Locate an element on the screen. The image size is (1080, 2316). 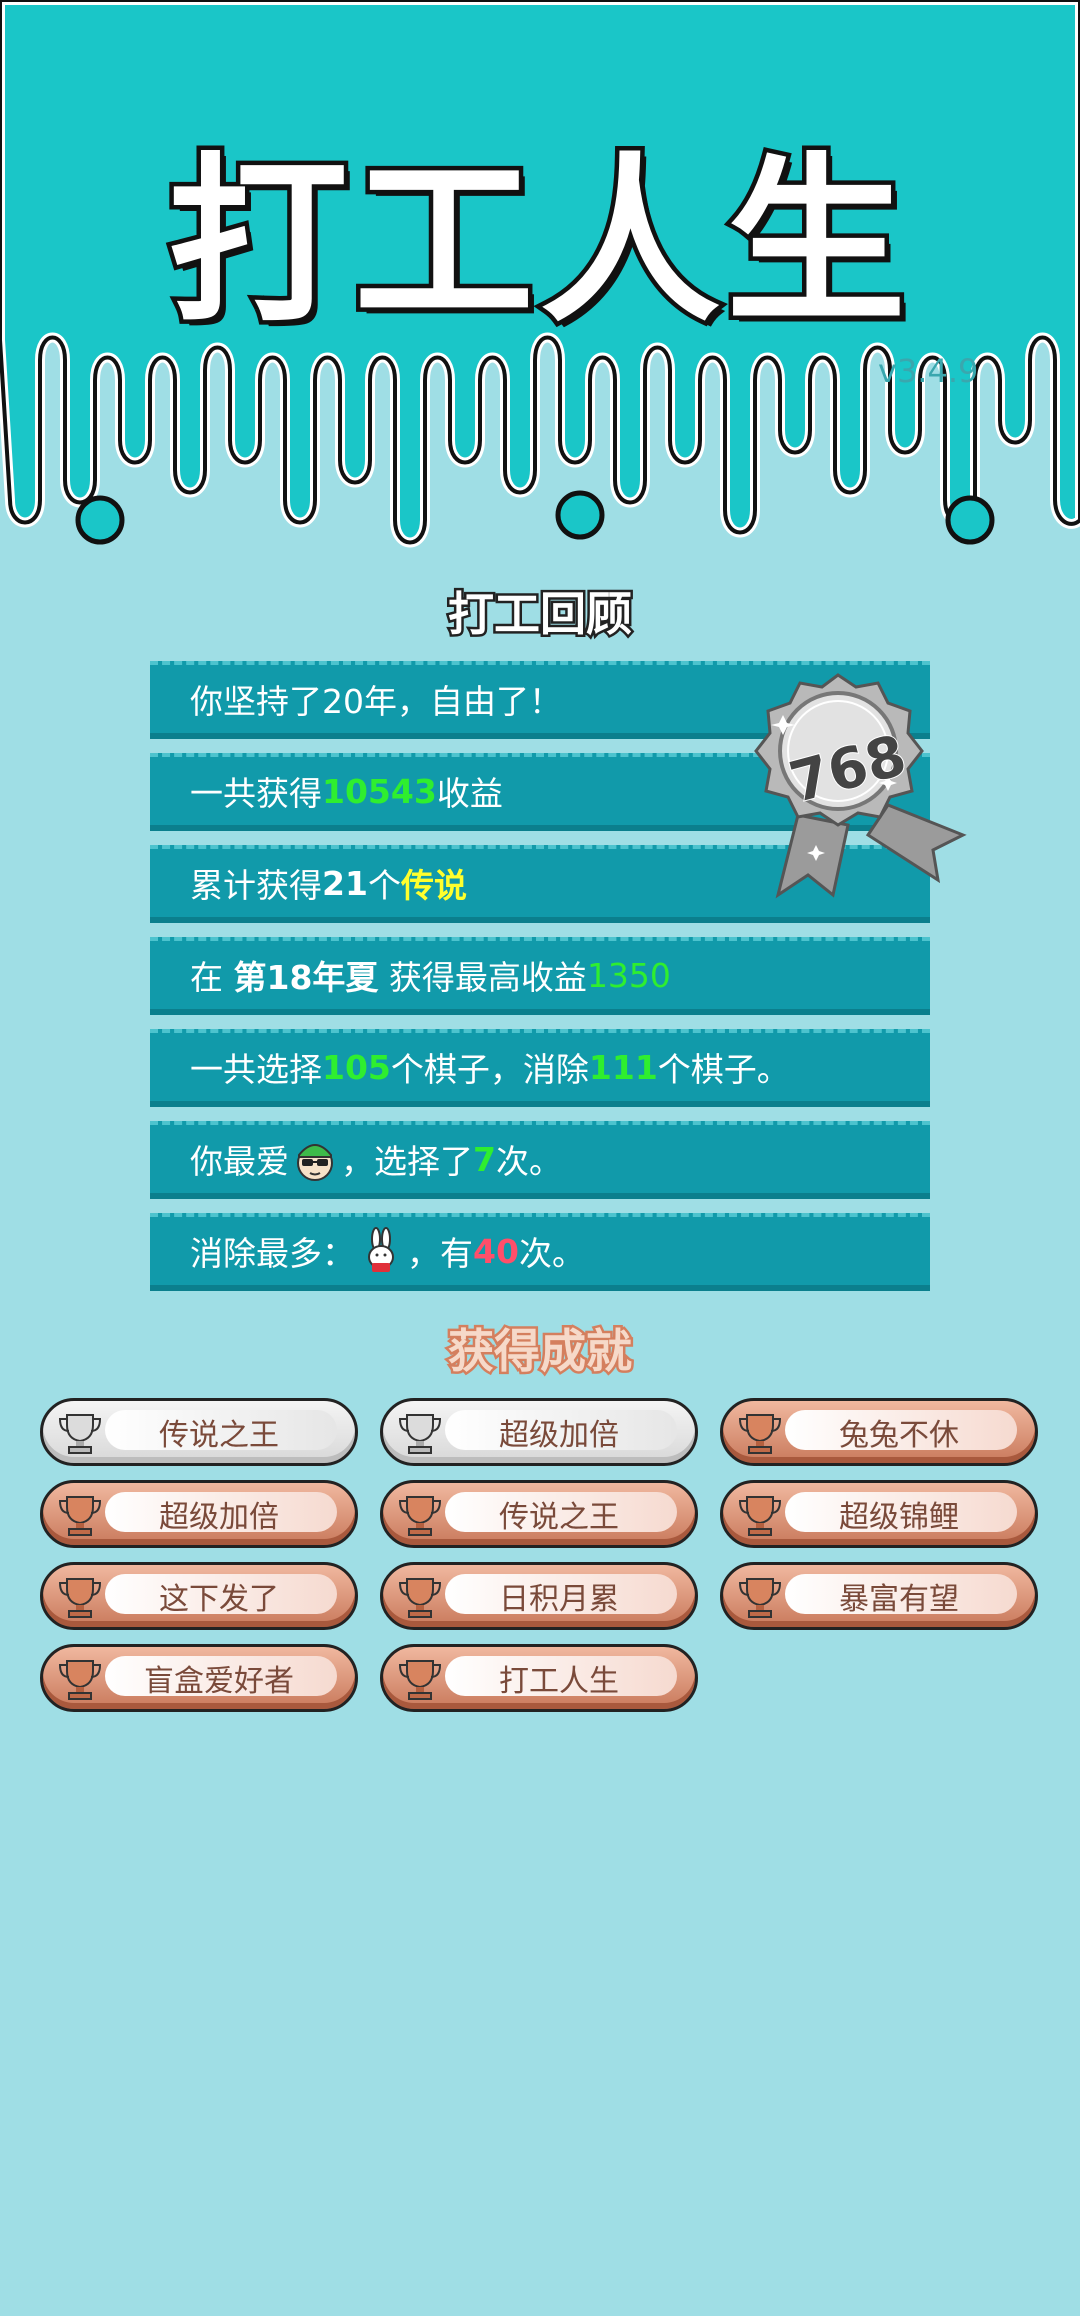
best-income-value: 1350 is located at coordinates (628, 975).